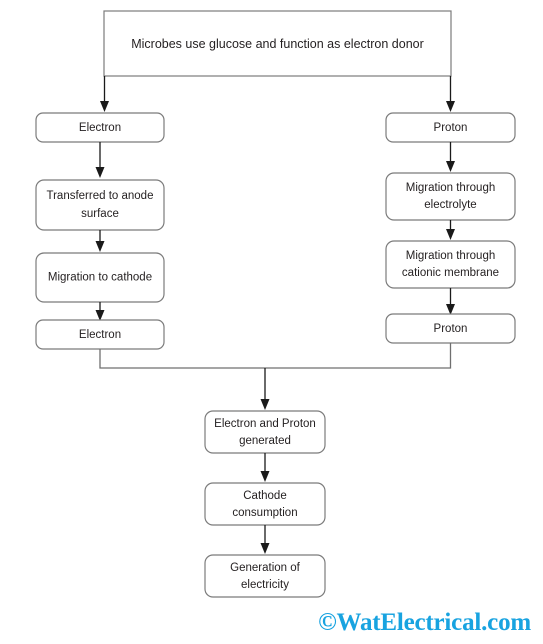 The width and height of the screenshot is (543, 644). What do you see at coordinates (265, 568) in the screenshot?
I see `node-center-generation-electricity-label-line1: Generation of` at bounding box center [265, 568].